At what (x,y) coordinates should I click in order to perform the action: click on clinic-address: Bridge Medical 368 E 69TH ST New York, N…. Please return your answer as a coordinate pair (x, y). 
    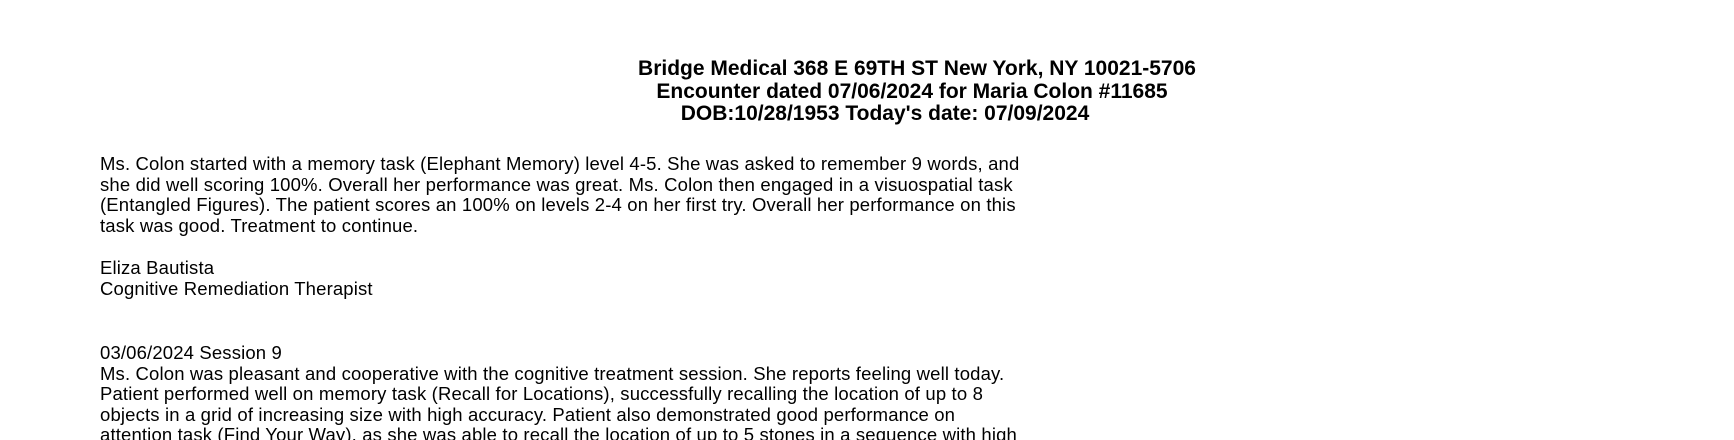
    Looking at the image, I should click on (917, 68).